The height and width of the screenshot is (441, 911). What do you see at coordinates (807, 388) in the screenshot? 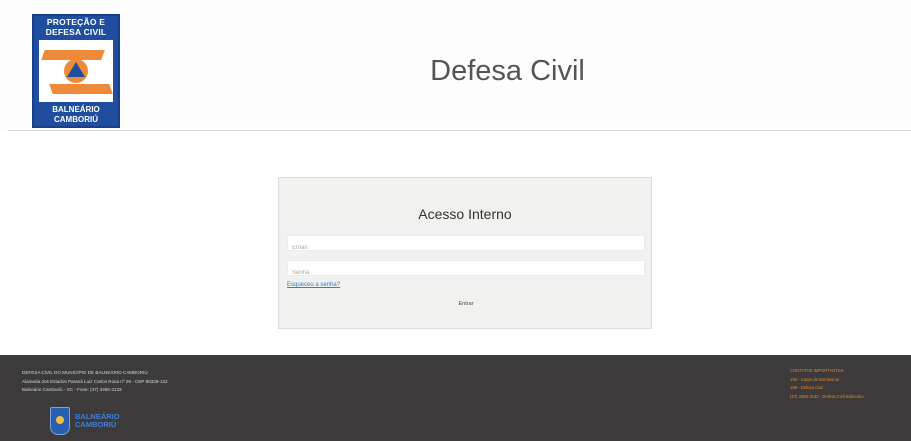
I see `footer-contact-line: 199 - Defesa Civil` at bounding box center [807, 388].